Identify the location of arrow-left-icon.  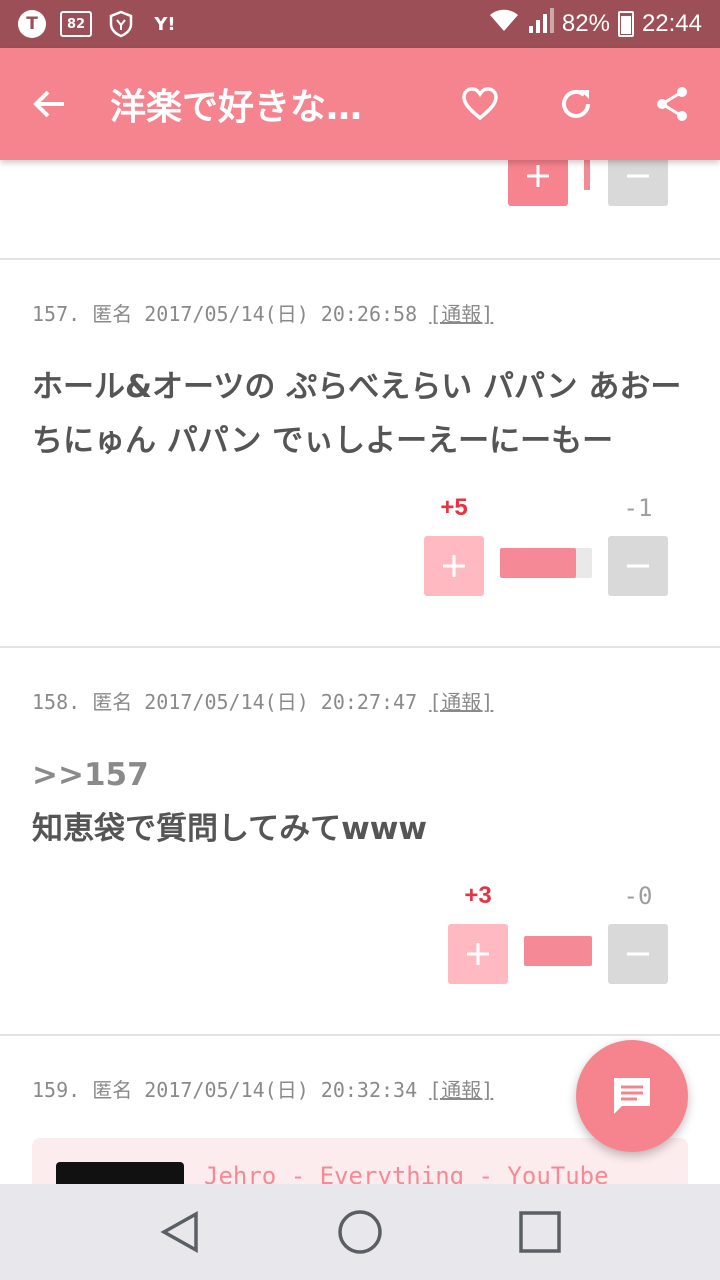
(48, 104).